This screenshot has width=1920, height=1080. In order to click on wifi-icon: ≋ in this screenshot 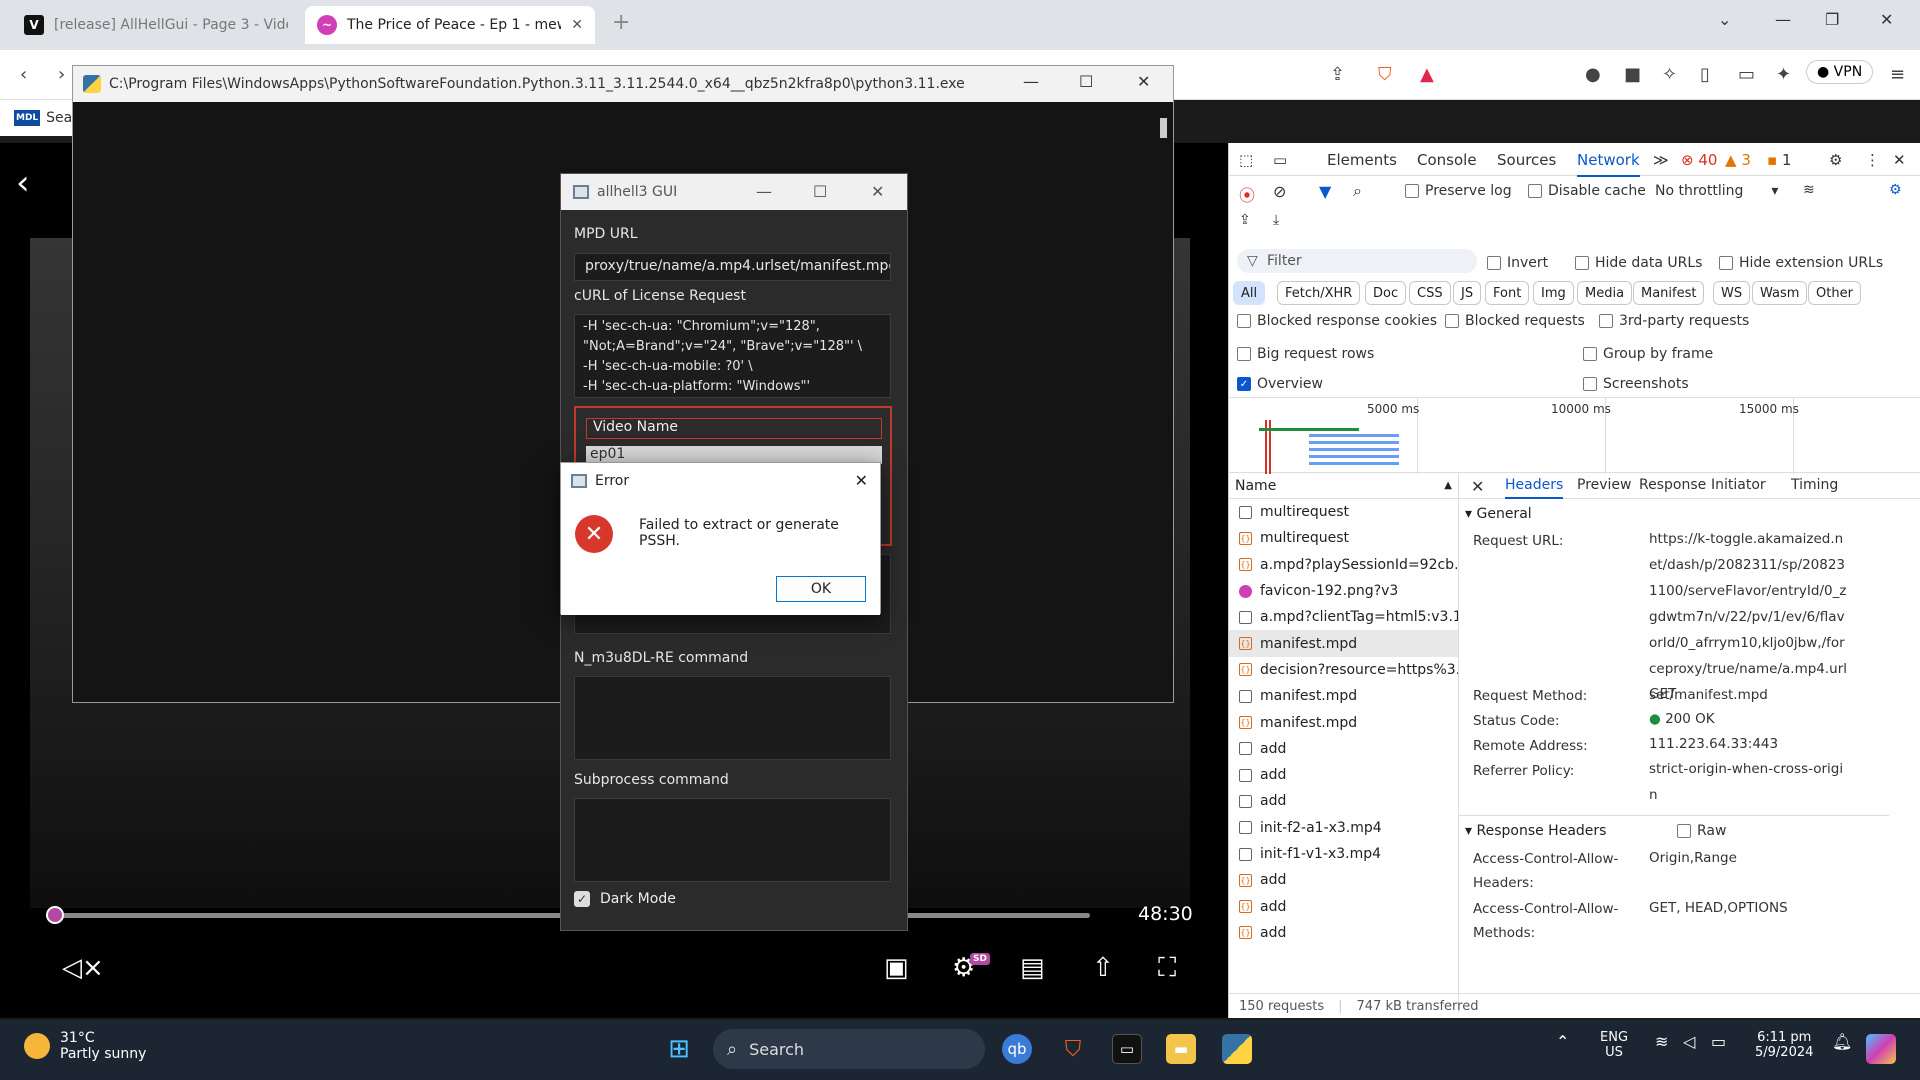, I will do `click(1661, 1041)`.